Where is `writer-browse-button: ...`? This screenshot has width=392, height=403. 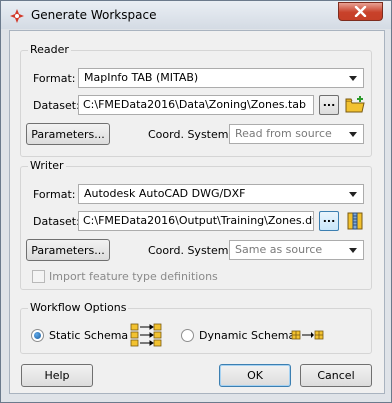
writer-browse-button: ... is located at coordinates (329, 221).